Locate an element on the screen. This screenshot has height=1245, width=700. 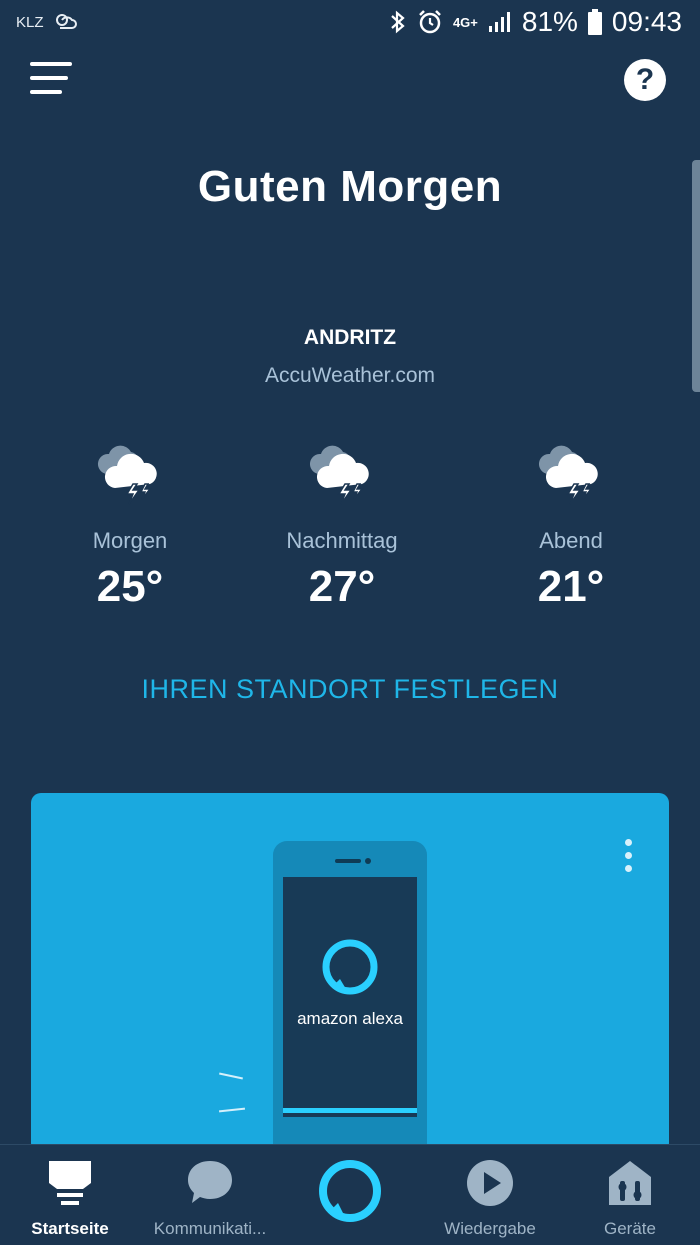
forecast-evening: Abend 21° is located at coordinates (571, 528).